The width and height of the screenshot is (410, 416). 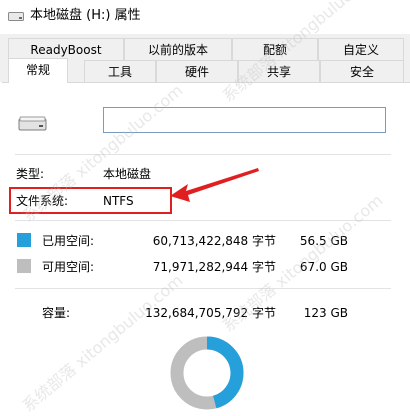 What do you see at coordinates (68, 267) in the screenshot?
I see `free-space-label: 可用空间:` at bounding box center [68, 267].